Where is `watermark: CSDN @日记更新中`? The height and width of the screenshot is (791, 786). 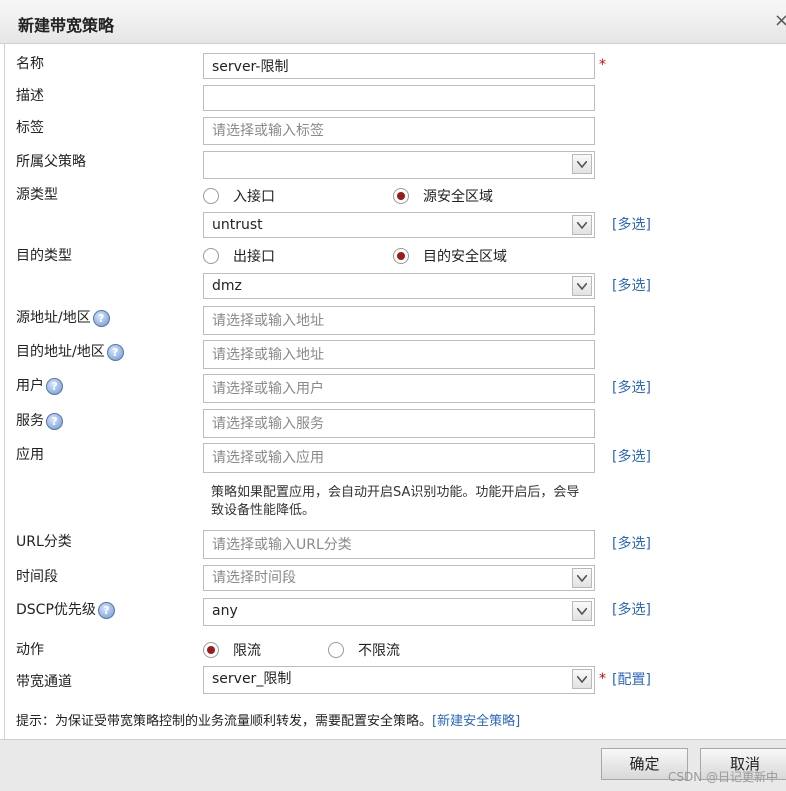
watermark: CSDN @日记更新中 is located at coordinates (722, 777).